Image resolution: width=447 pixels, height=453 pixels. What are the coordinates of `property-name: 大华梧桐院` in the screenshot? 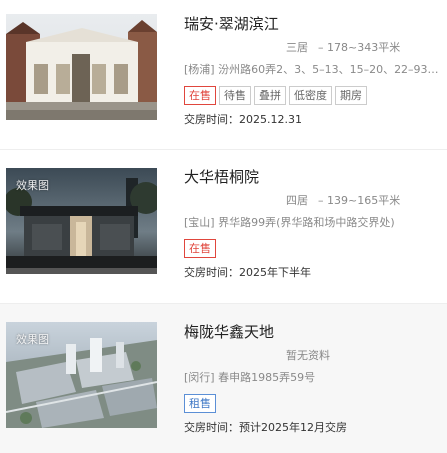 It's located at (312, 177).